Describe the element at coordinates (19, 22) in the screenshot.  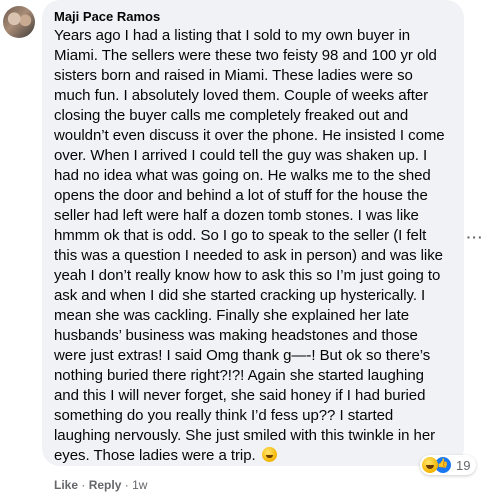
I see `author-avatar` at that location.